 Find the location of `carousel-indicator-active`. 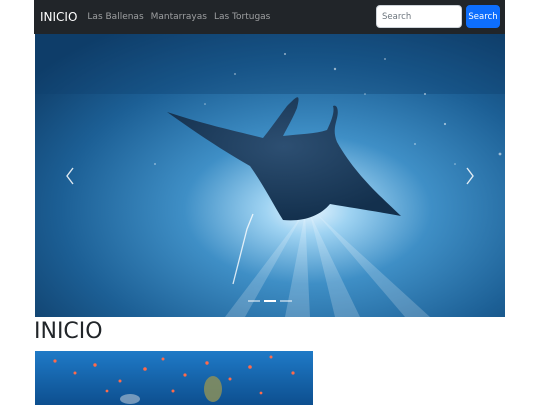

carousel-indicator-active is located at coordinates (270, 301).